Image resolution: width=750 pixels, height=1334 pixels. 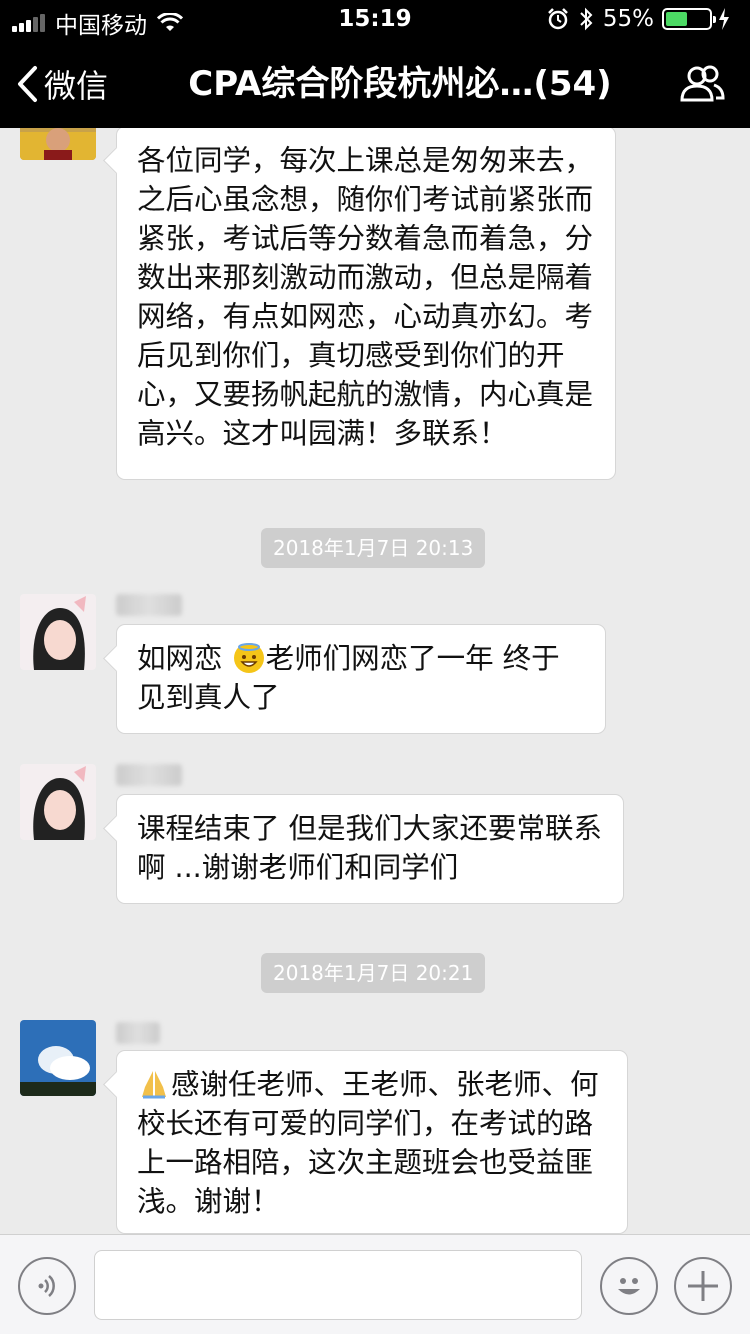 I want to click on voice-icon, so click(x=46, y=1286).